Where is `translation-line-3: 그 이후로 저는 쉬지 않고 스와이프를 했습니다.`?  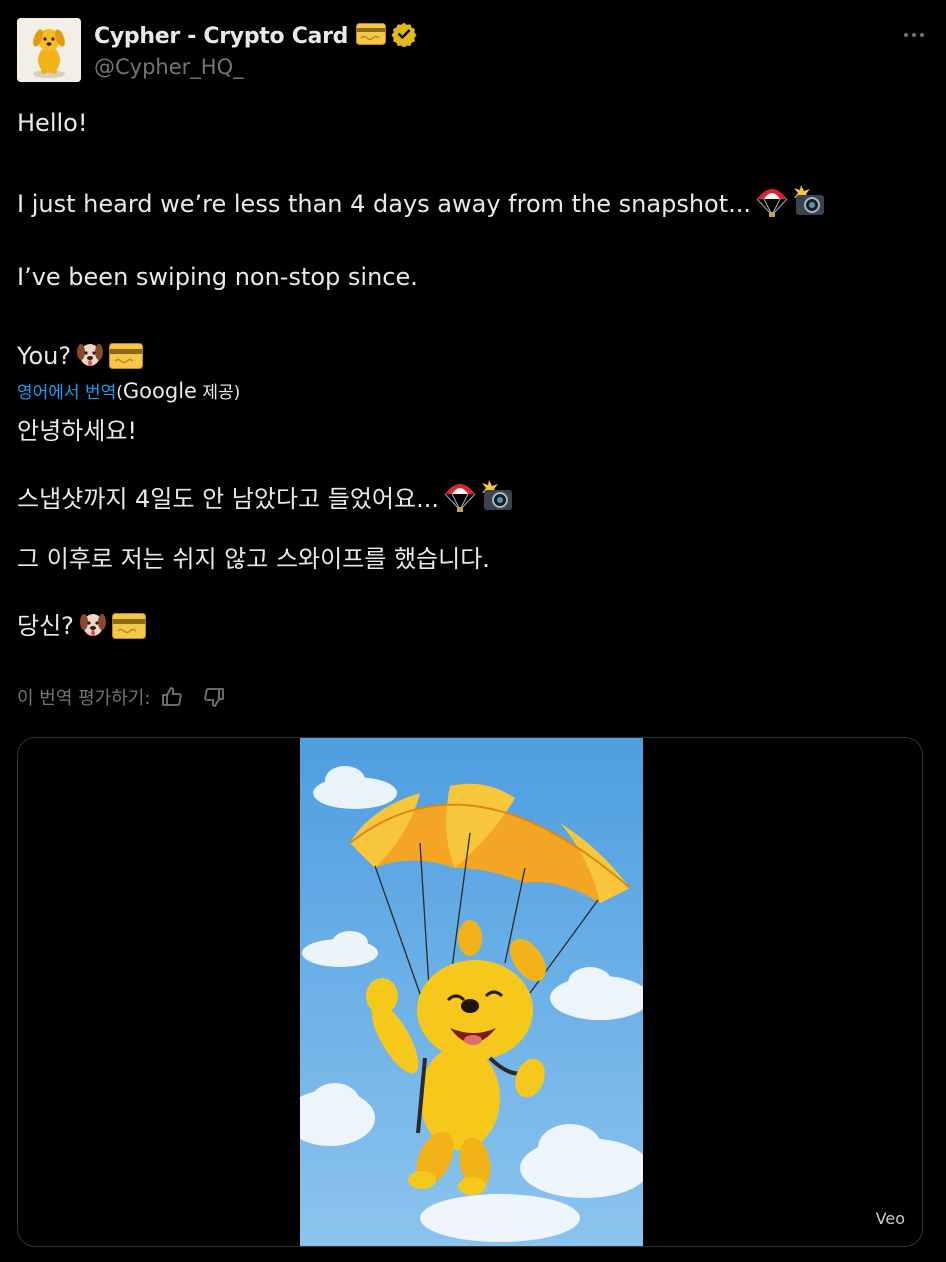
translation-line-3: 그 이후로 저는 쉬지 않고 스와이프를 했습니다. is located at coordinates (253, 559).